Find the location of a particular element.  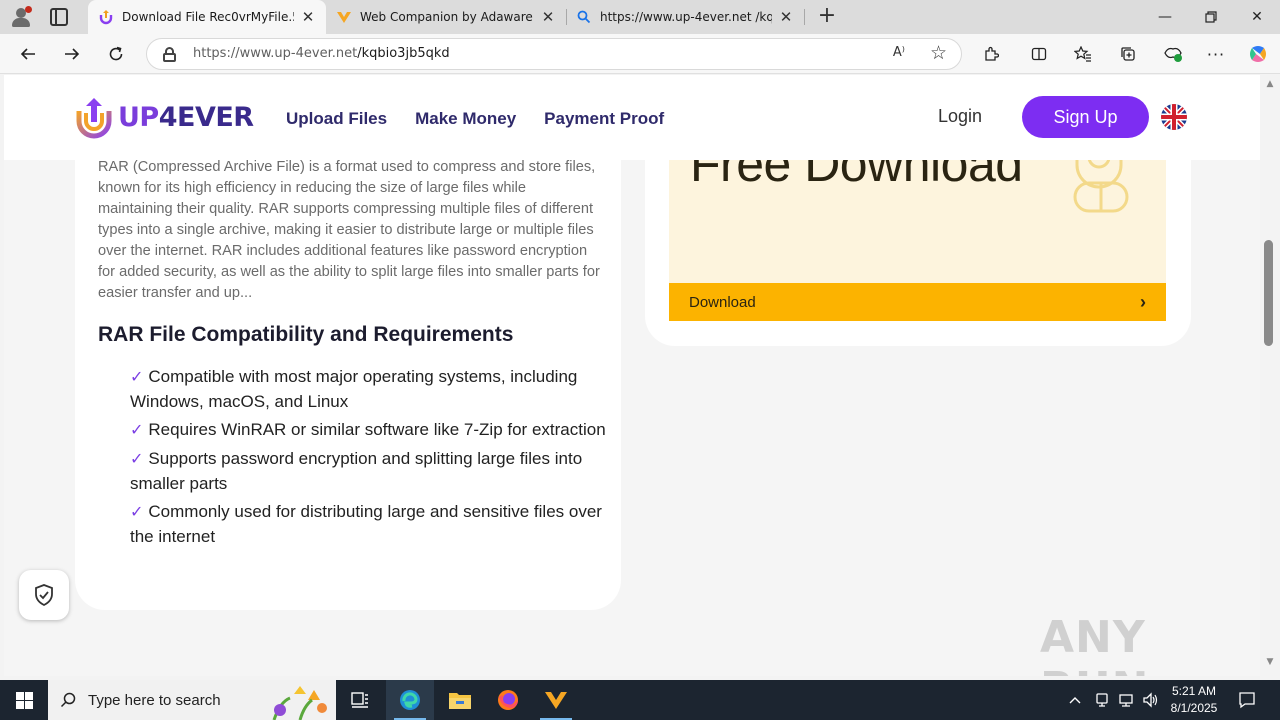

minimize-button: — is located at coordinates (1165, 17).